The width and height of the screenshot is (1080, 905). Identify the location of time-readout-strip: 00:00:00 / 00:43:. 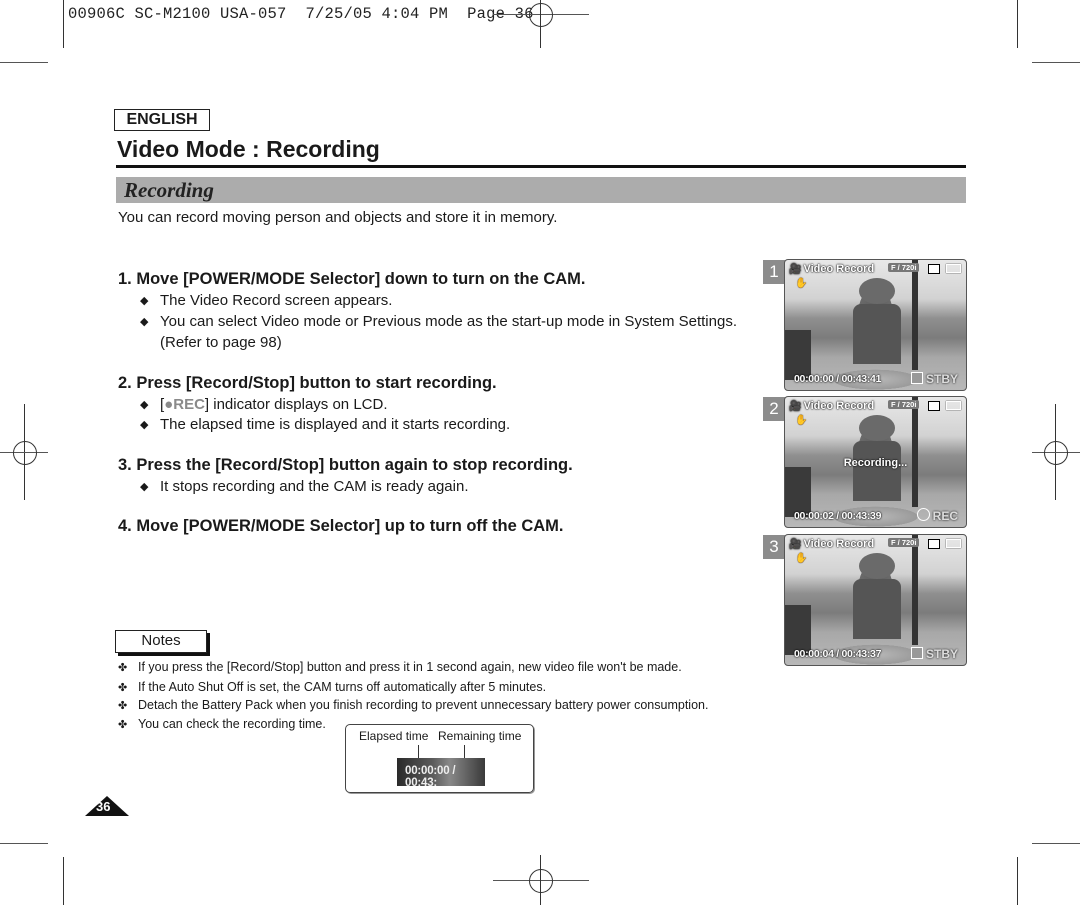
(441, 773).